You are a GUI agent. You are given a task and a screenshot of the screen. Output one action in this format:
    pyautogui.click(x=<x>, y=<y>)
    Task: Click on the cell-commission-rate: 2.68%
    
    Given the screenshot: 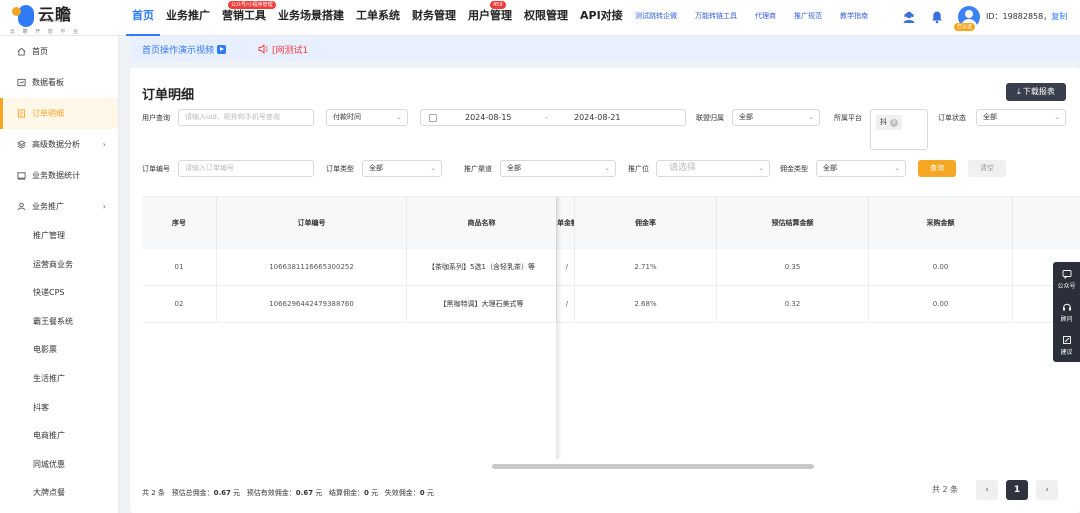 What is the action you would take?
    pyautogui.click(x=646, y=304)
    